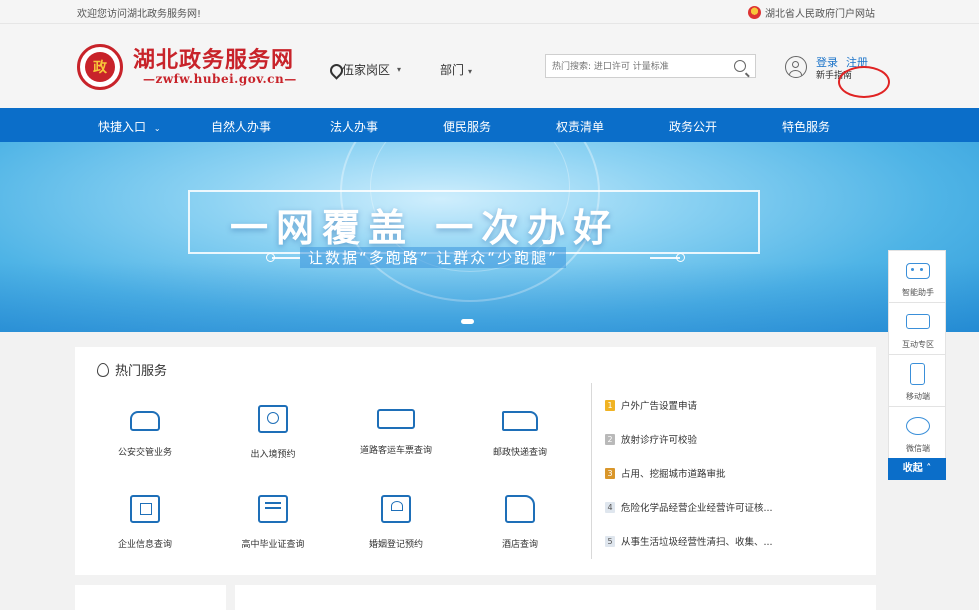 The width and height of the screenshot is (979, 610). I want to click on main-nav: 快捷入口 ⌄ 自然人办事 法人办事 便民服务 权责清单 政务公开 特色服务, so click(489, 125).